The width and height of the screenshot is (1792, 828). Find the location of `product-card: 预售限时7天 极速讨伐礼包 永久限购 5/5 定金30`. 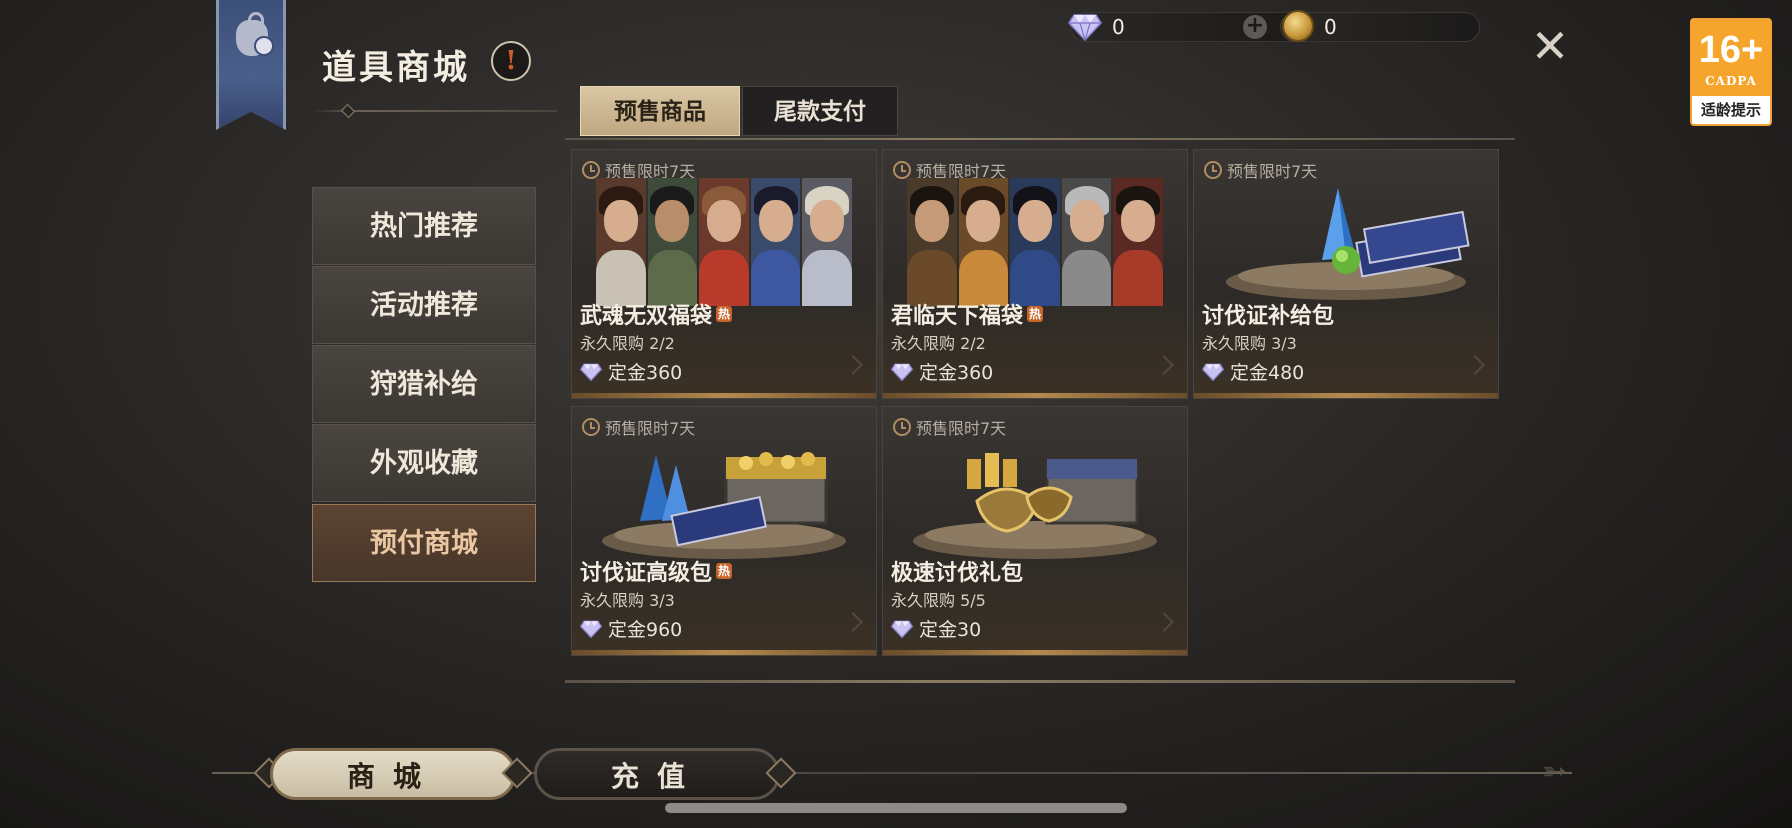

product-card: 预售限时7天 极速讨伐礼包 永久限购 5/5 定金30 is located at coordinates (1035, 531).